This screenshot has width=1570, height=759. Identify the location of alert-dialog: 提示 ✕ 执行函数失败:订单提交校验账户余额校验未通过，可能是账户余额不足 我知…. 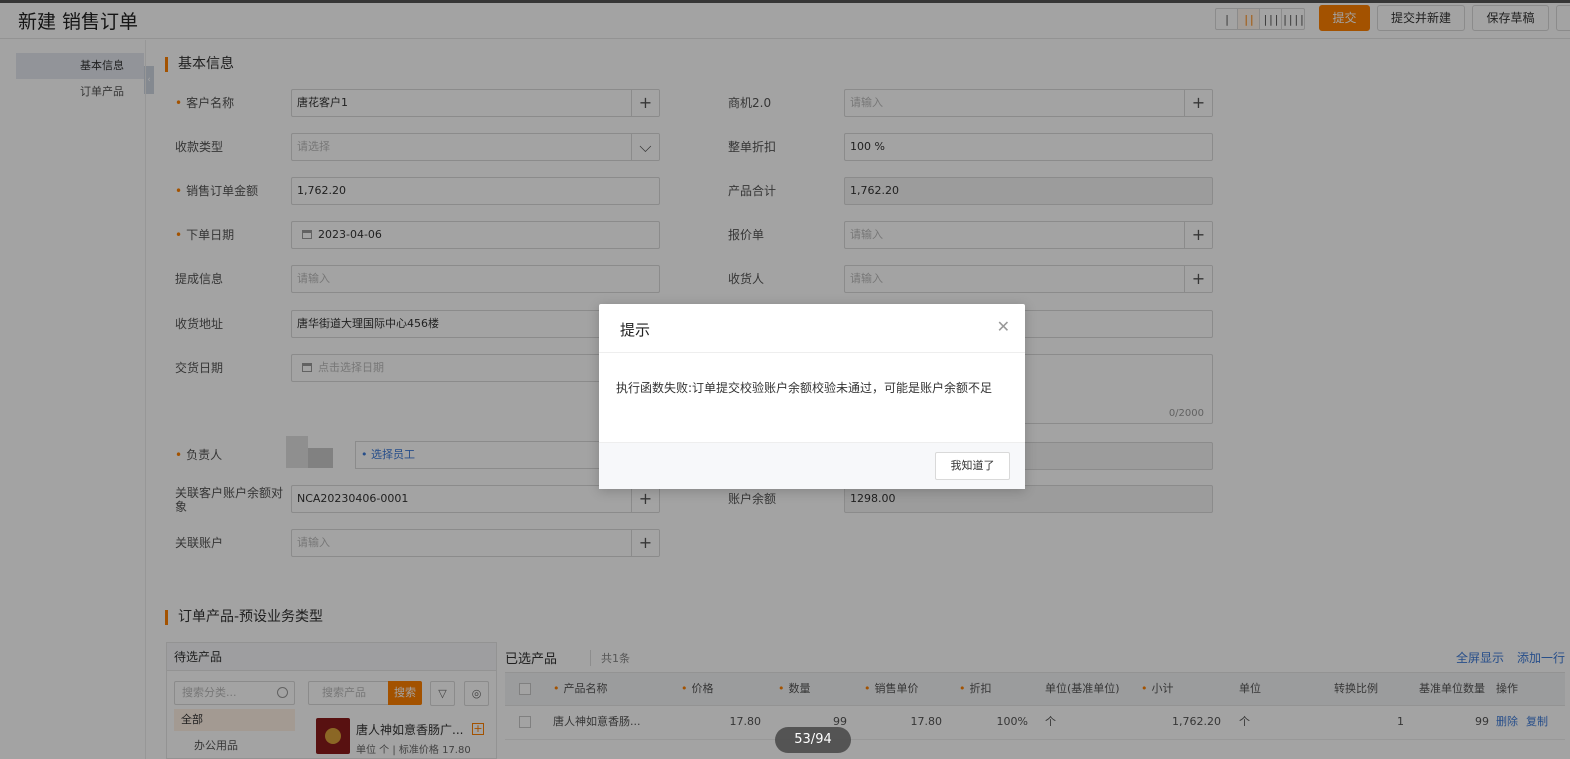
(812, 396).